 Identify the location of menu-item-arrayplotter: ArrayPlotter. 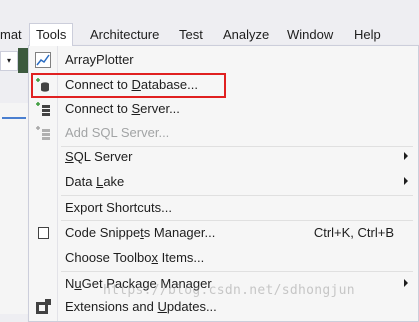
(223, 60).